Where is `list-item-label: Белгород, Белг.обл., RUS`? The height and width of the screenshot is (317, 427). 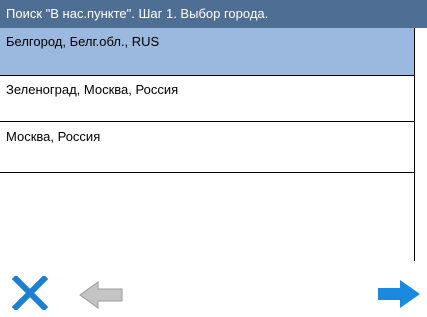 list-item-label: Белгород, Белг.обл., RUS is located at coordinates (83, 41).